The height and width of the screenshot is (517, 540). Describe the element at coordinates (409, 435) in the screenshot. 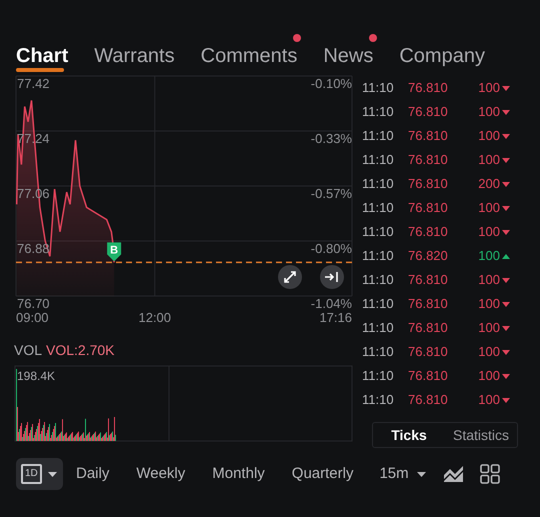

I see `segment-tab: Ticks` at that location.